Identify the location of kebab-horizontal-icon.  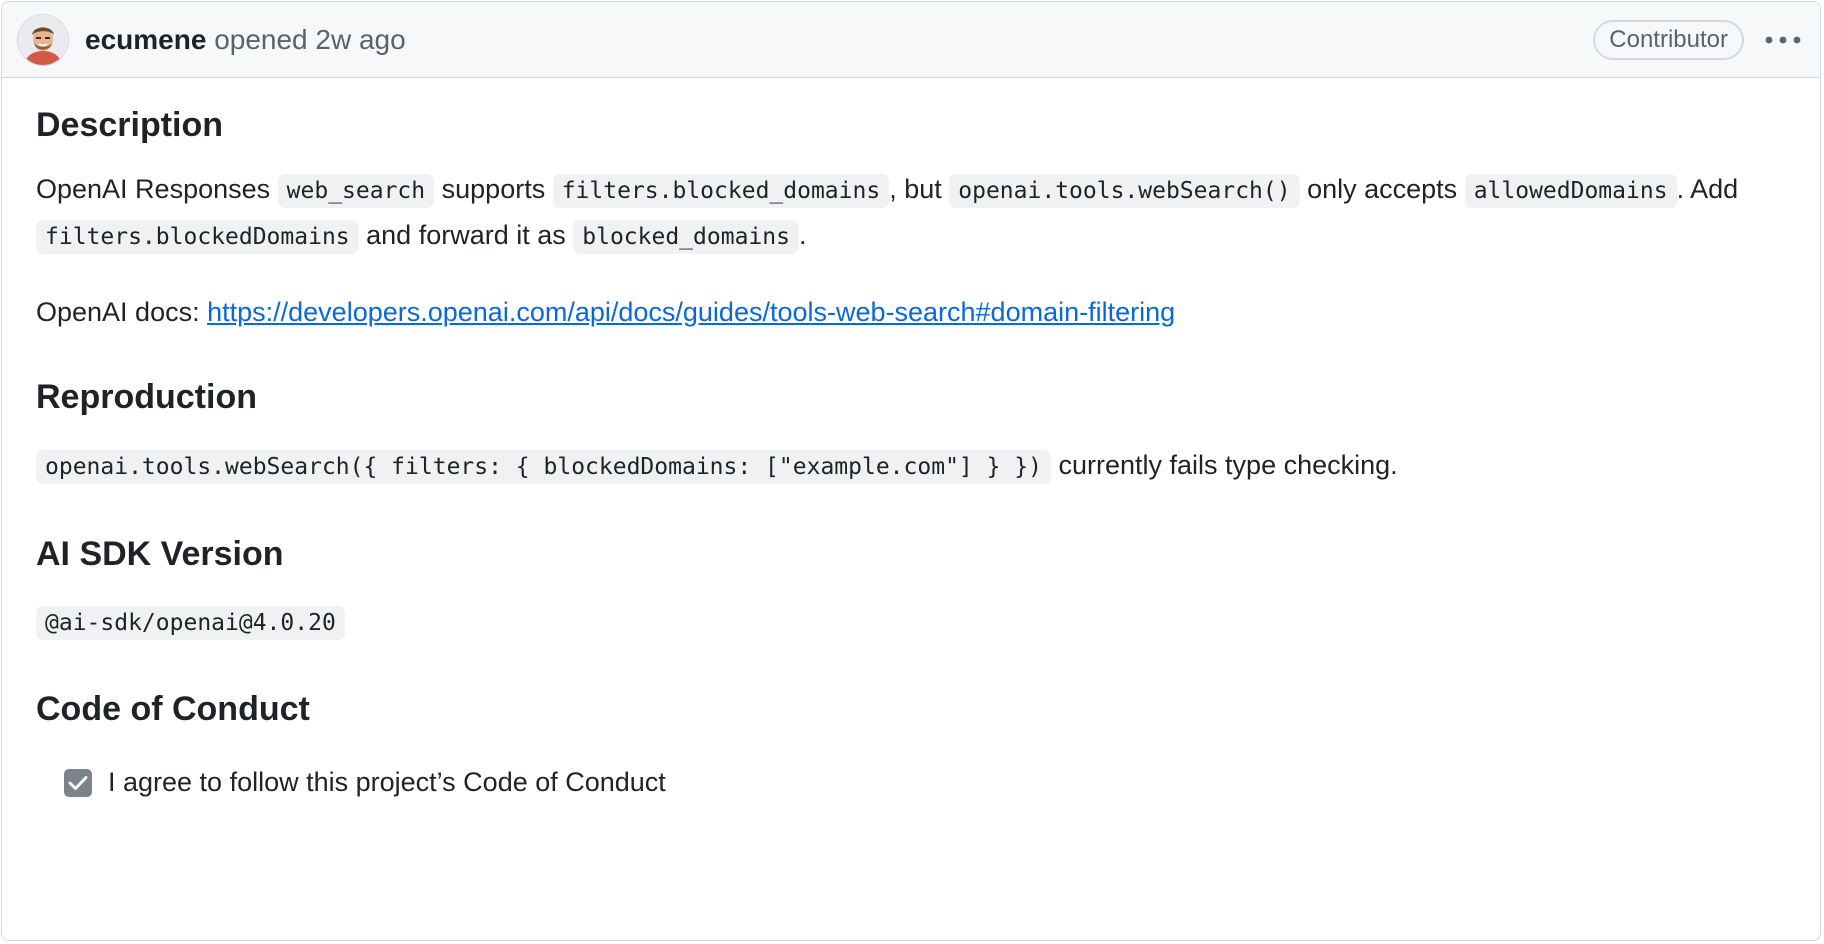
(1783, 40).